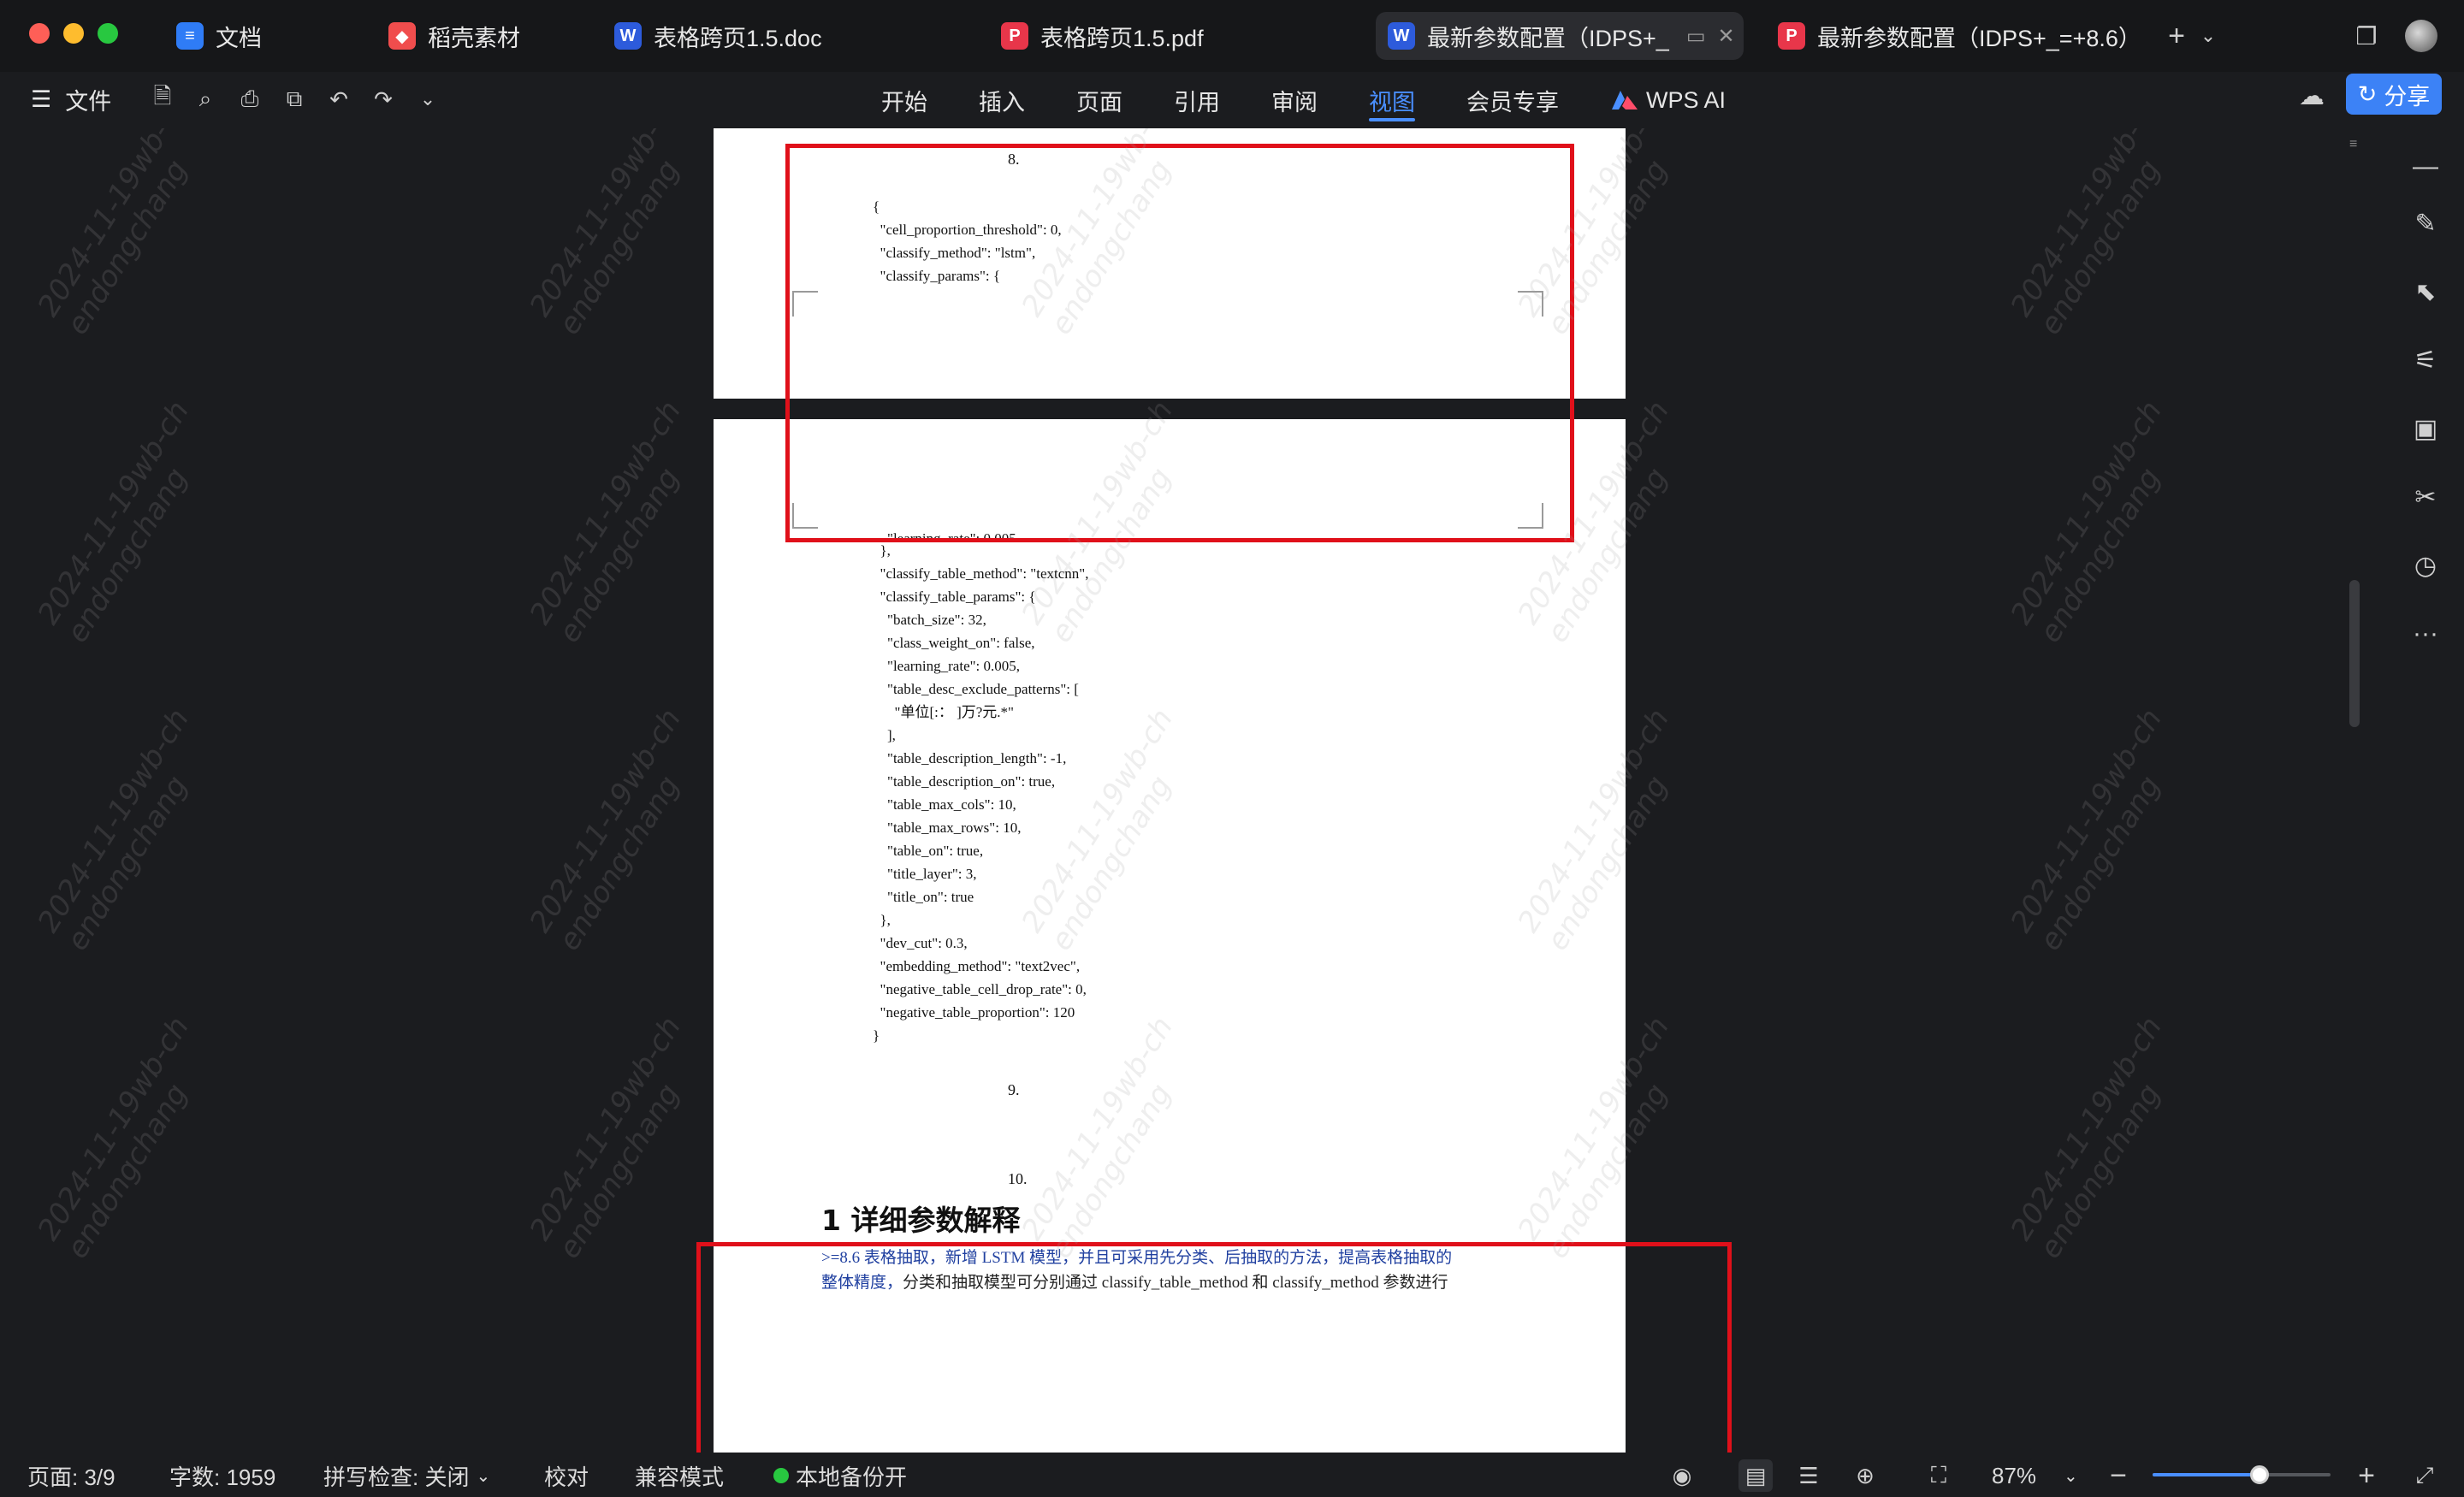 This screenshot has width=2464, height=1497. What do you see at coordinates (205, 99) in the screenshot?
I see `format-painter-icon: ⌕` at bounding box center [205, 99].